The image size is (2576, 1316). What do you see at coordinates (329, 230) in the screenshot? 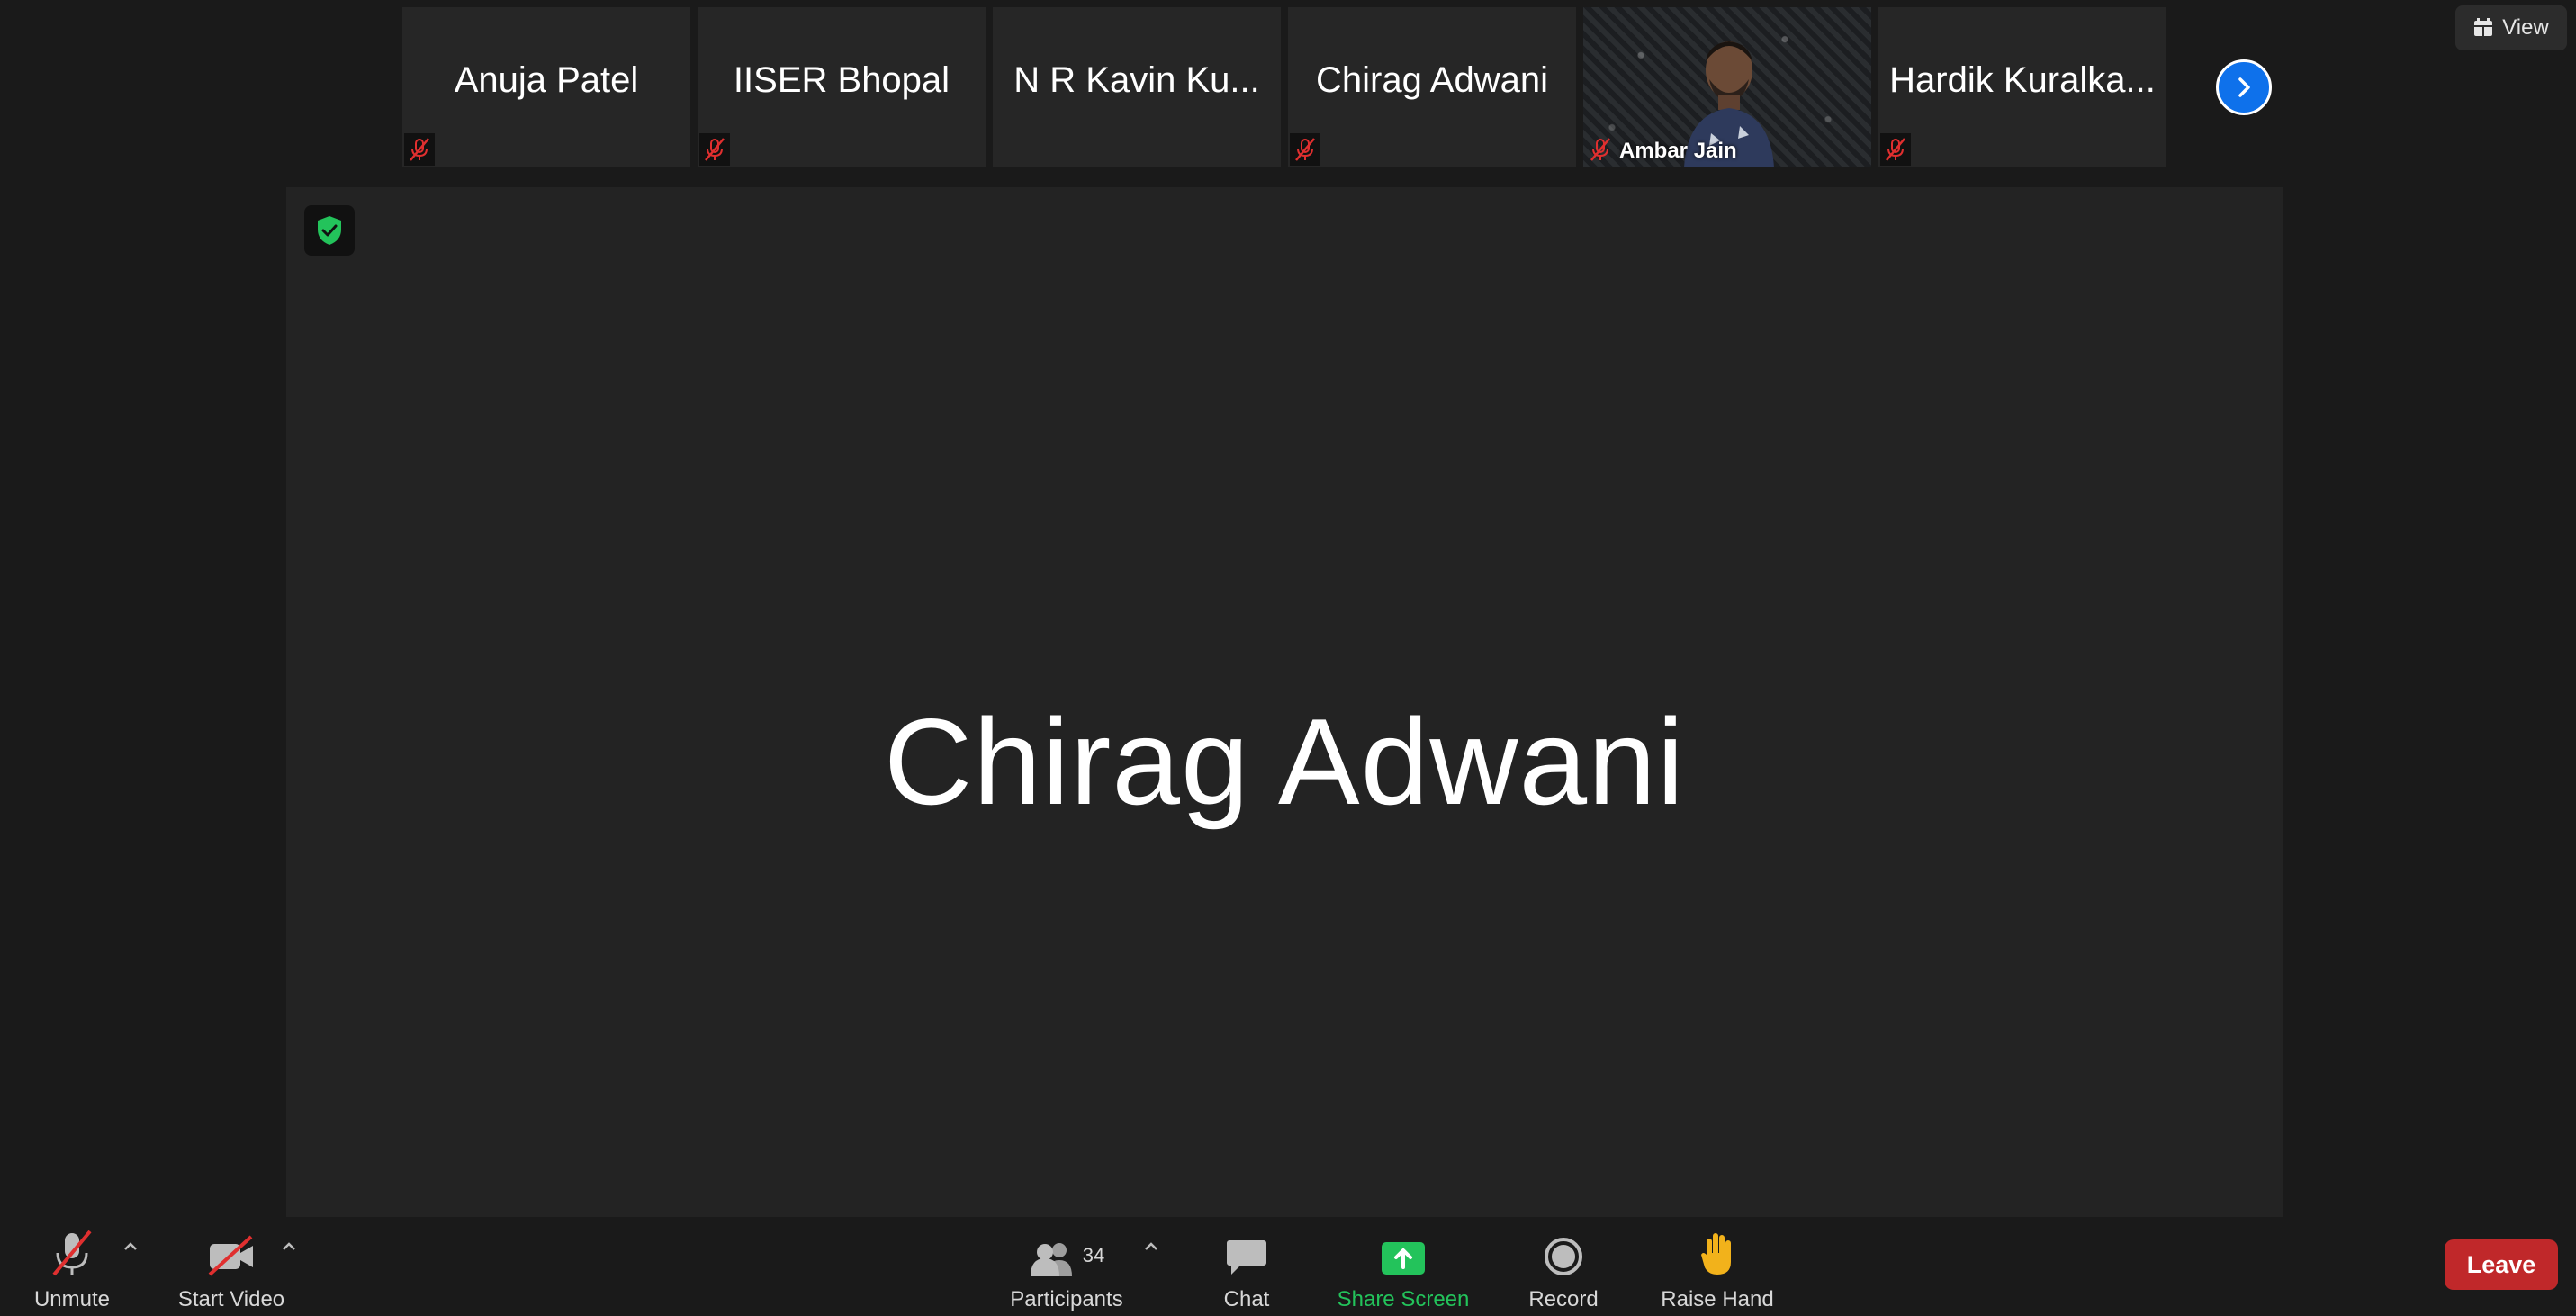
I see `security-shield-icon` at bounding box center [329, 230].